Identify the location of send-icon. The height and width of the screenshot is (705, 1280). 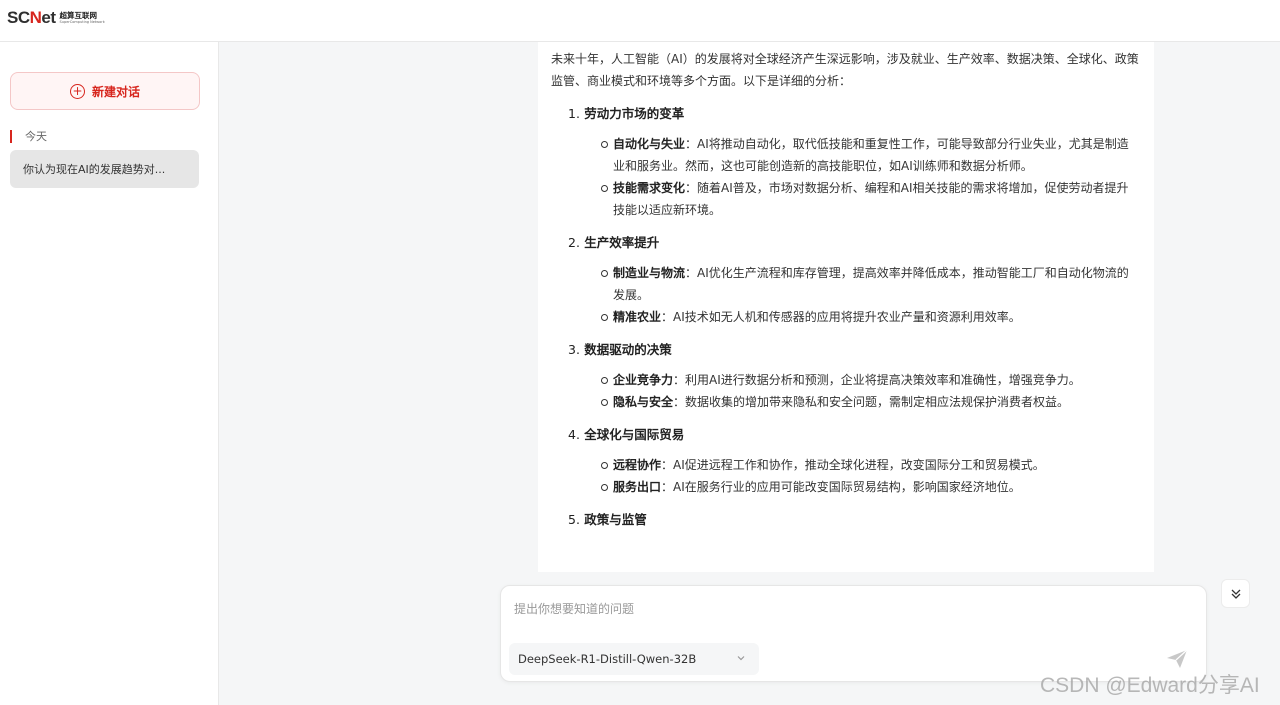
(1177, 659).